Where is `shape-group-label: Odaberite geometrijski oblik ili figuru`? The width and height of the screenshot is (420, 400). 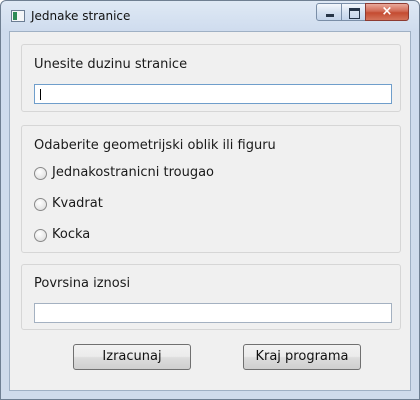 shape-group-label: Odaberite geometrijski oblik ili figuru is located at coordinates (155, 145).